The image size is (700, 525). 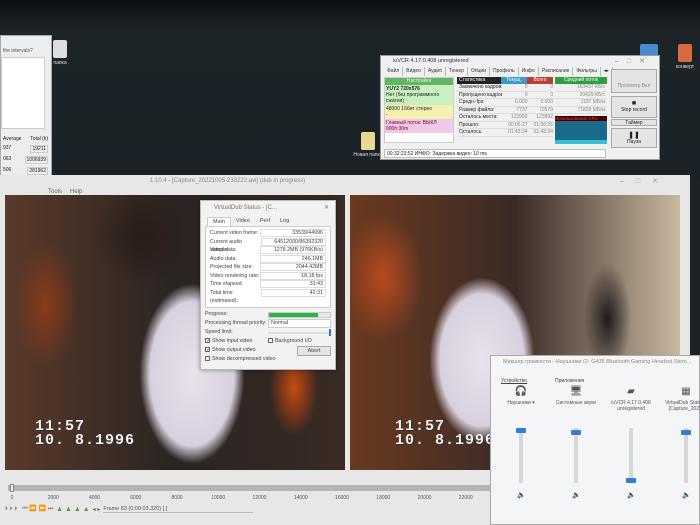 I want to click on tab-main: Main, so click(x=219, y=221).